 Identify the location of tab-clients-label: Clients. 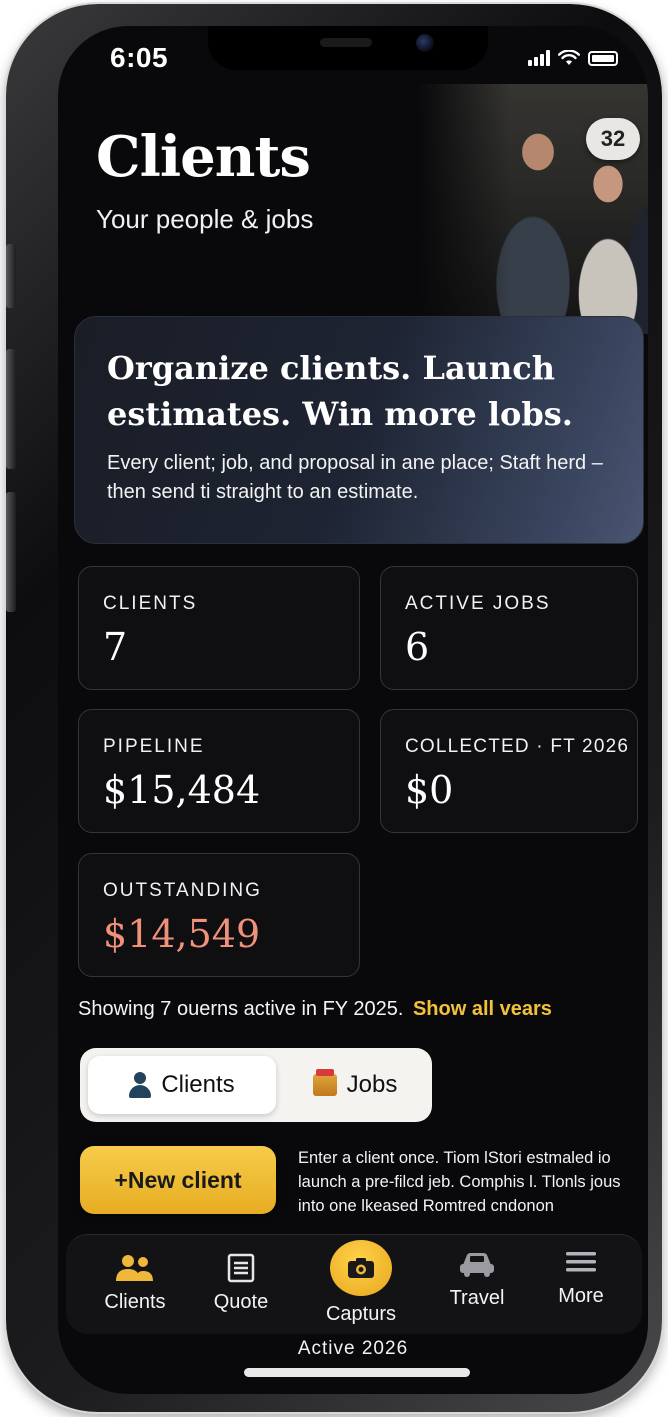
(135, 1302).